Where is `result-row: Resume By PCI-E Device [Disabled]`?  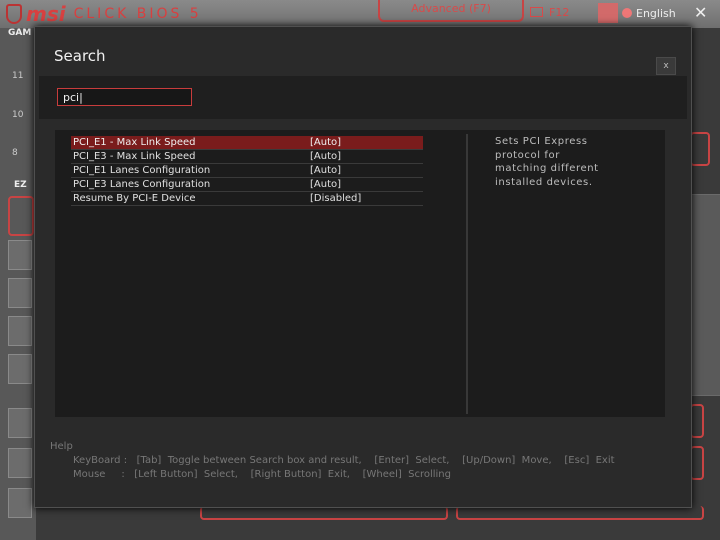 result-row: Resume By PCI-E Device [Disabled] is located at coordinates (247, 199).